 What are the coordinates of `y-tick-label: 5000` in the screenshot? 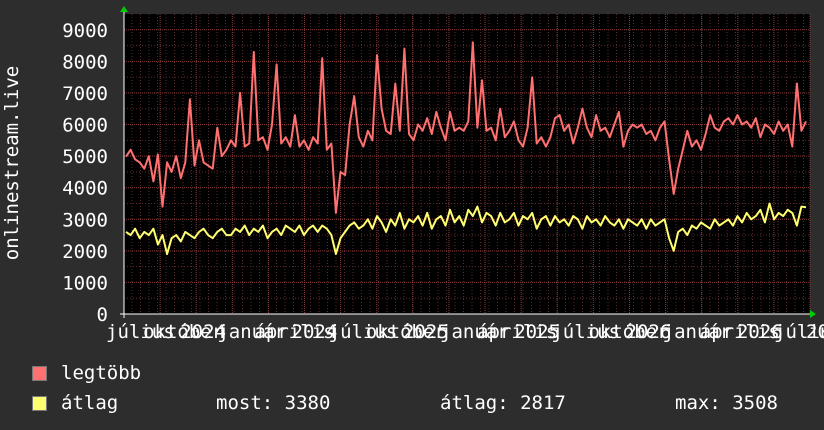 It's located at (85, 157).